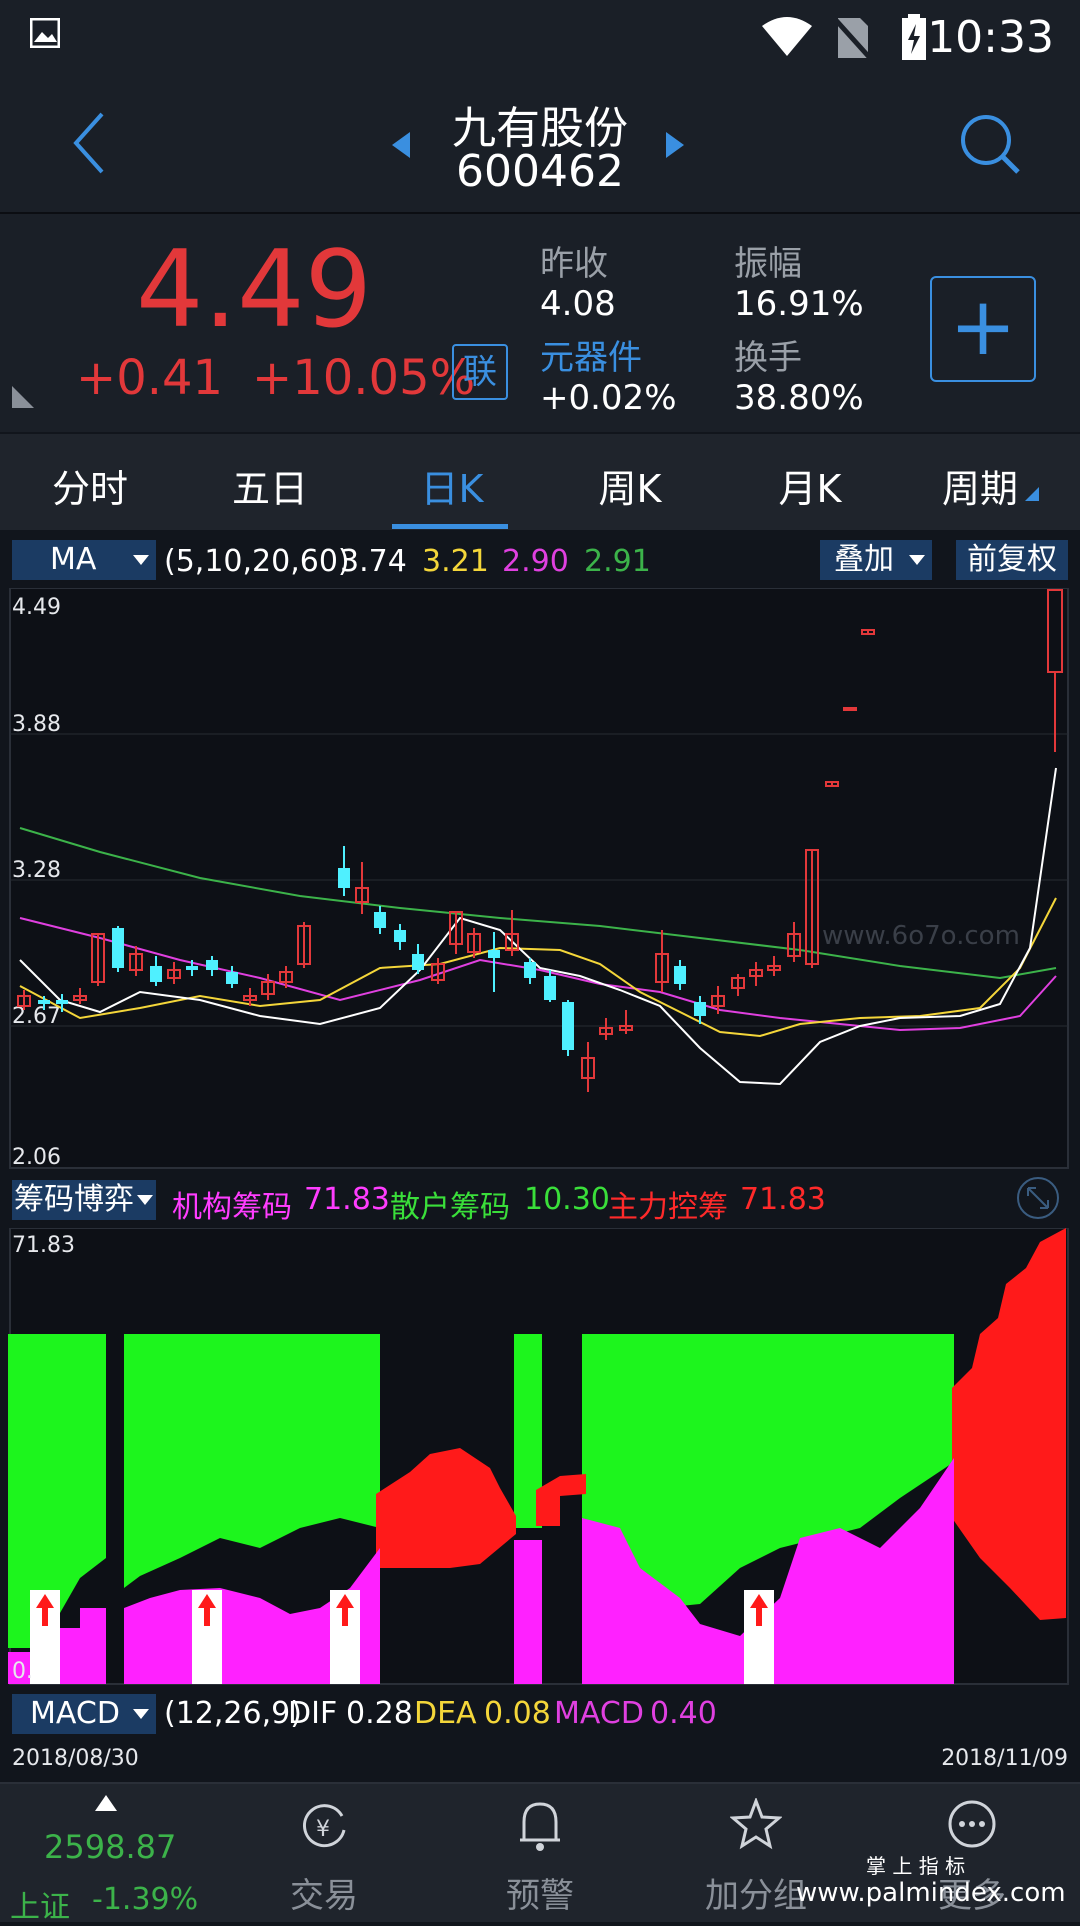 This screenshot has width=1080, height=1926. What do you see at coordinates (379, 1713) in the screenshot?
I see `dif-value: 0.28` at bounding box center [379, 1713].